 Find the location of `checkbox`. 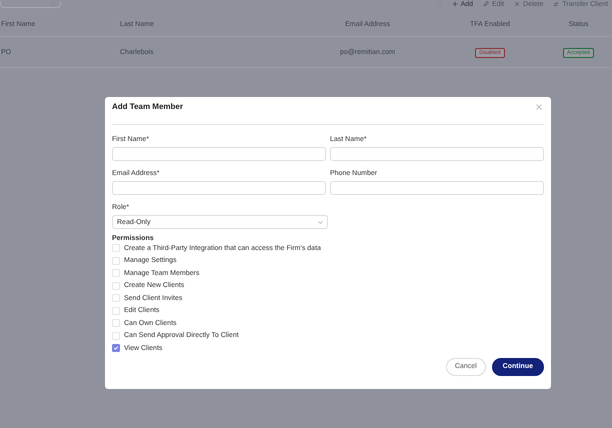

checkbox is located at coordinates (116, 348).